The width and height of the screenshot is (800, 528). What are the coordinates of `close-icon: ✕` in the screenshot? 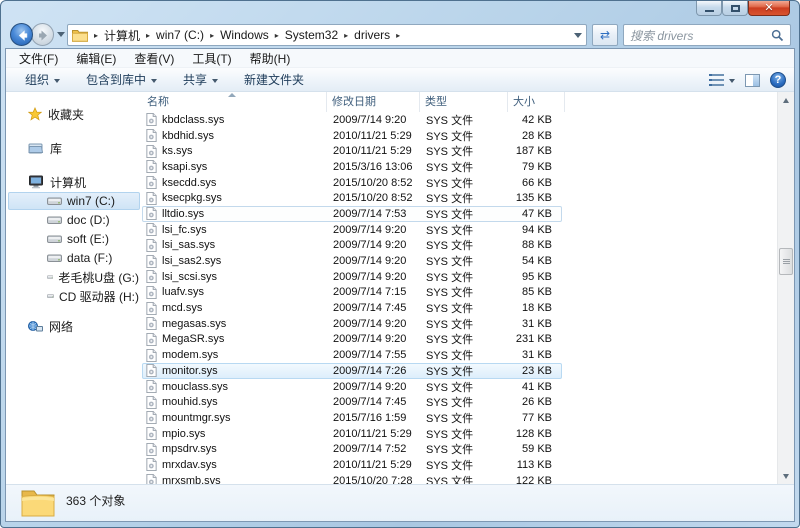 It's located at (769, 7).